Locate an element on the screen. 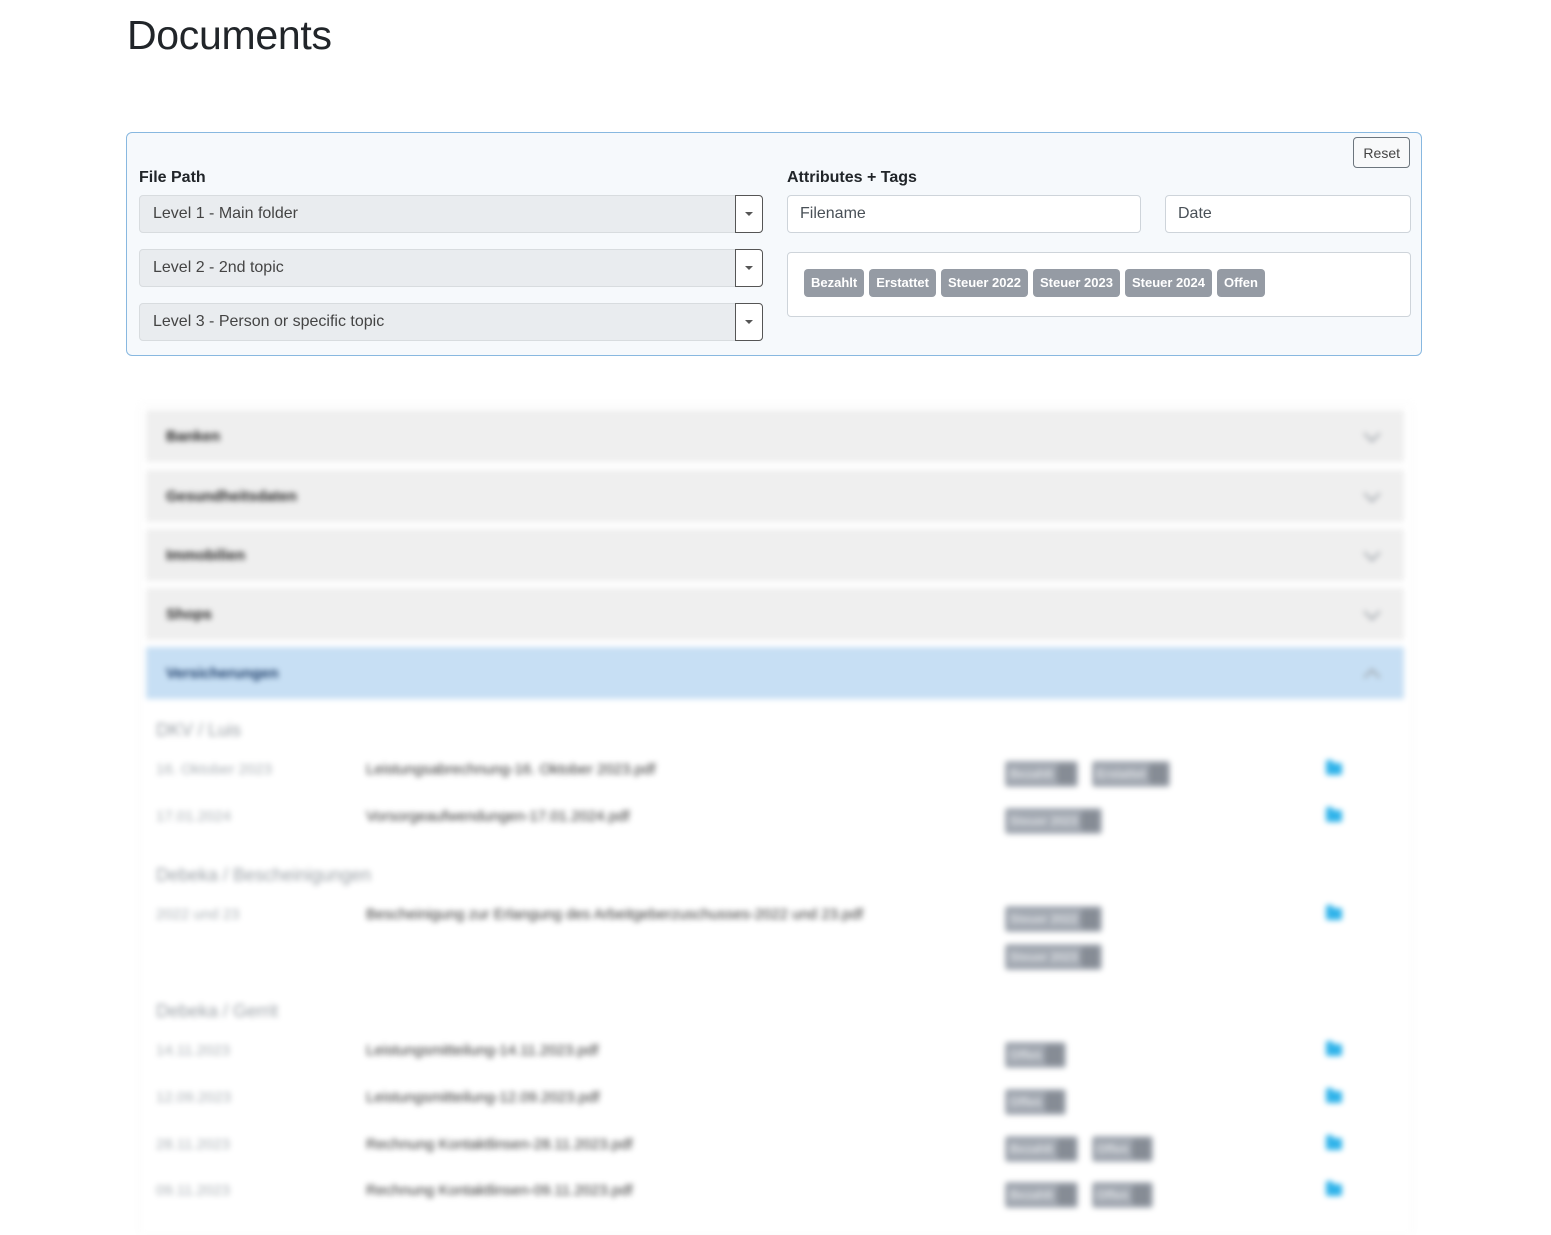 This screenshot has width=1551, height=1235. file-date: 12.09.2023 is located at coordinates (194, 1097).